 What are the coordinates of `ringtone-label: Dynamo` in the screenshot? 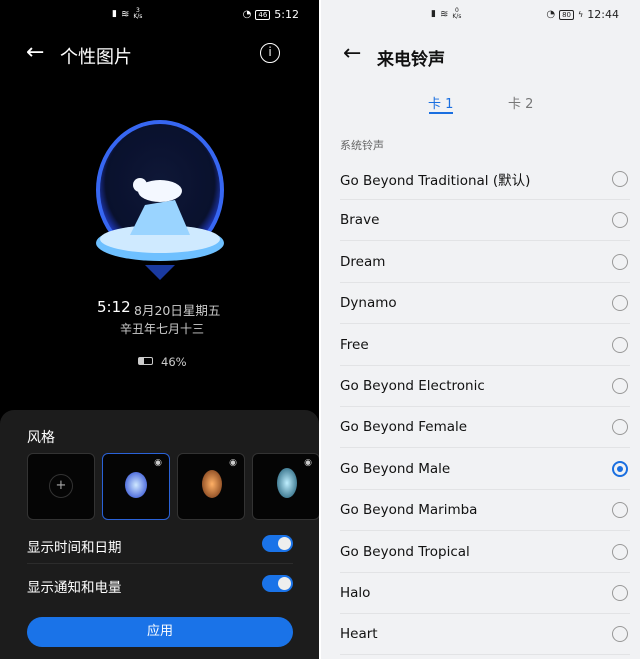 It's located at (368, 303).